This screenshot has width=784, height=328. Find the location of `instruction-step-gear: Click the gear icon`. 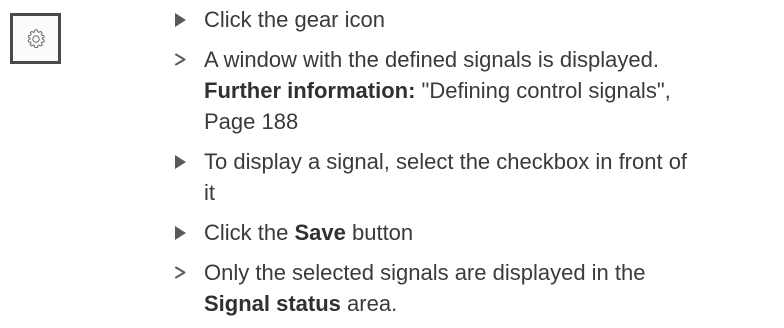

instruction-step-gear: Click the gear icon is located at coordinates (472, 19).